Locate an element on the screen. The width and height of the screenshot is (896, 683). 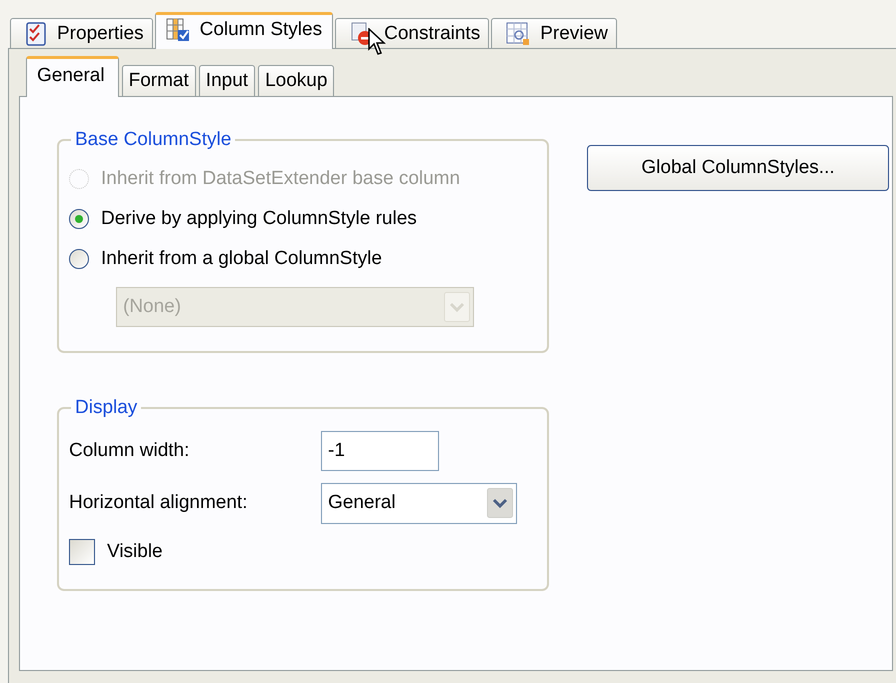
cursor-icon is located at coordinates (377, 42).